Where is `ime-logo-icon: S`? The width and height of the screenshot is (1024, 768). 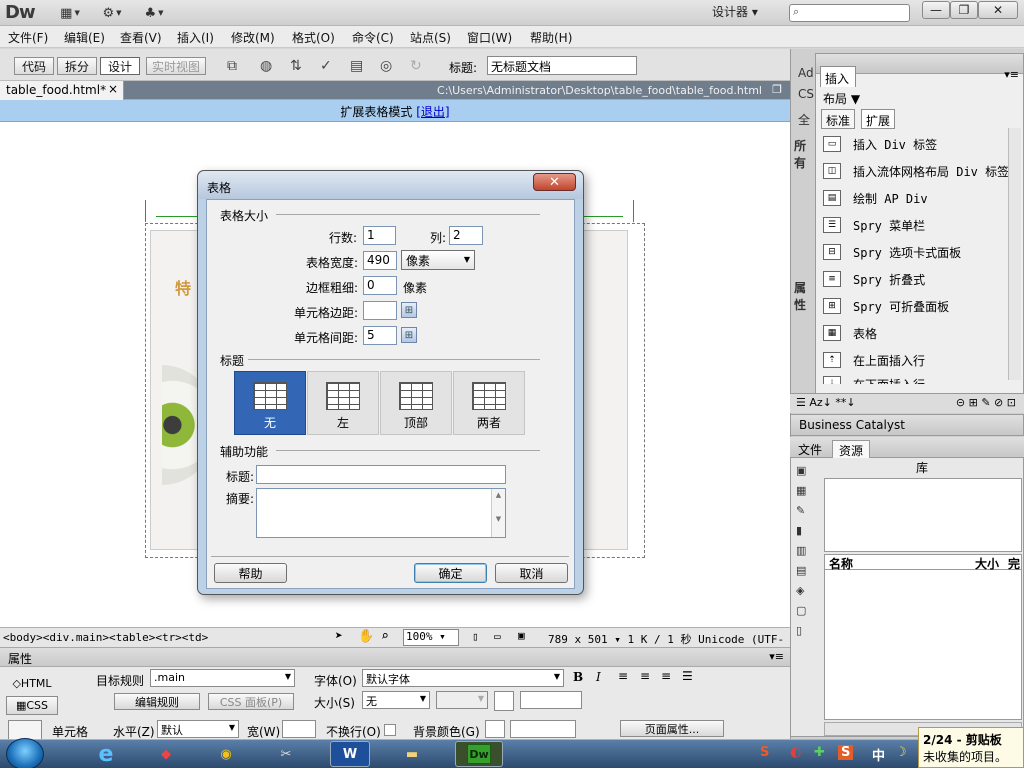 ime-logo-icon: S is located at coordinates (846, 752).